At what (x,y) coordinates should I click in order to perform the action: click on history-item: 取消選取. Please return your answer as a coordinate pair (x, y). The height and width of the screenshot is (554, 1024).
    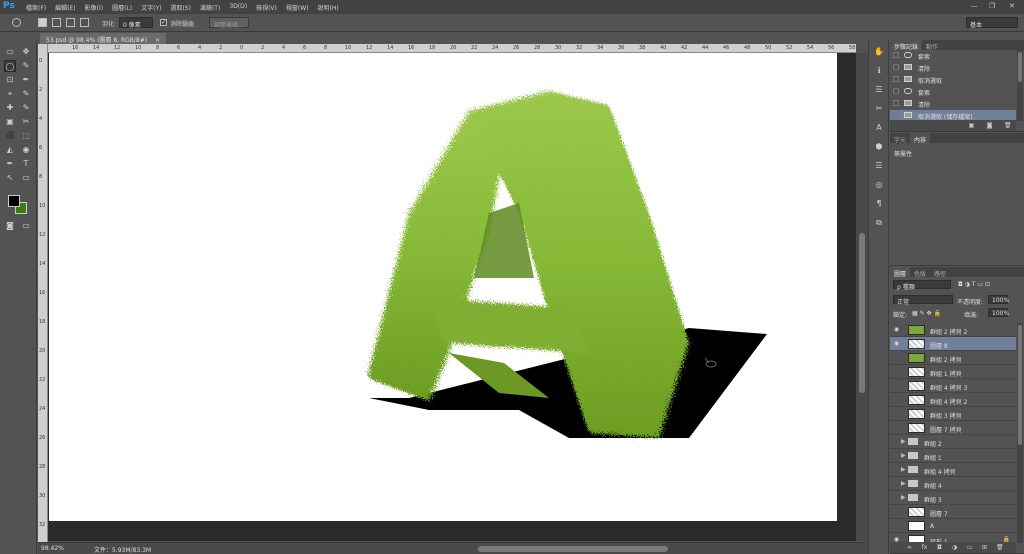
    Looking at the image, I should click on (953, 79).